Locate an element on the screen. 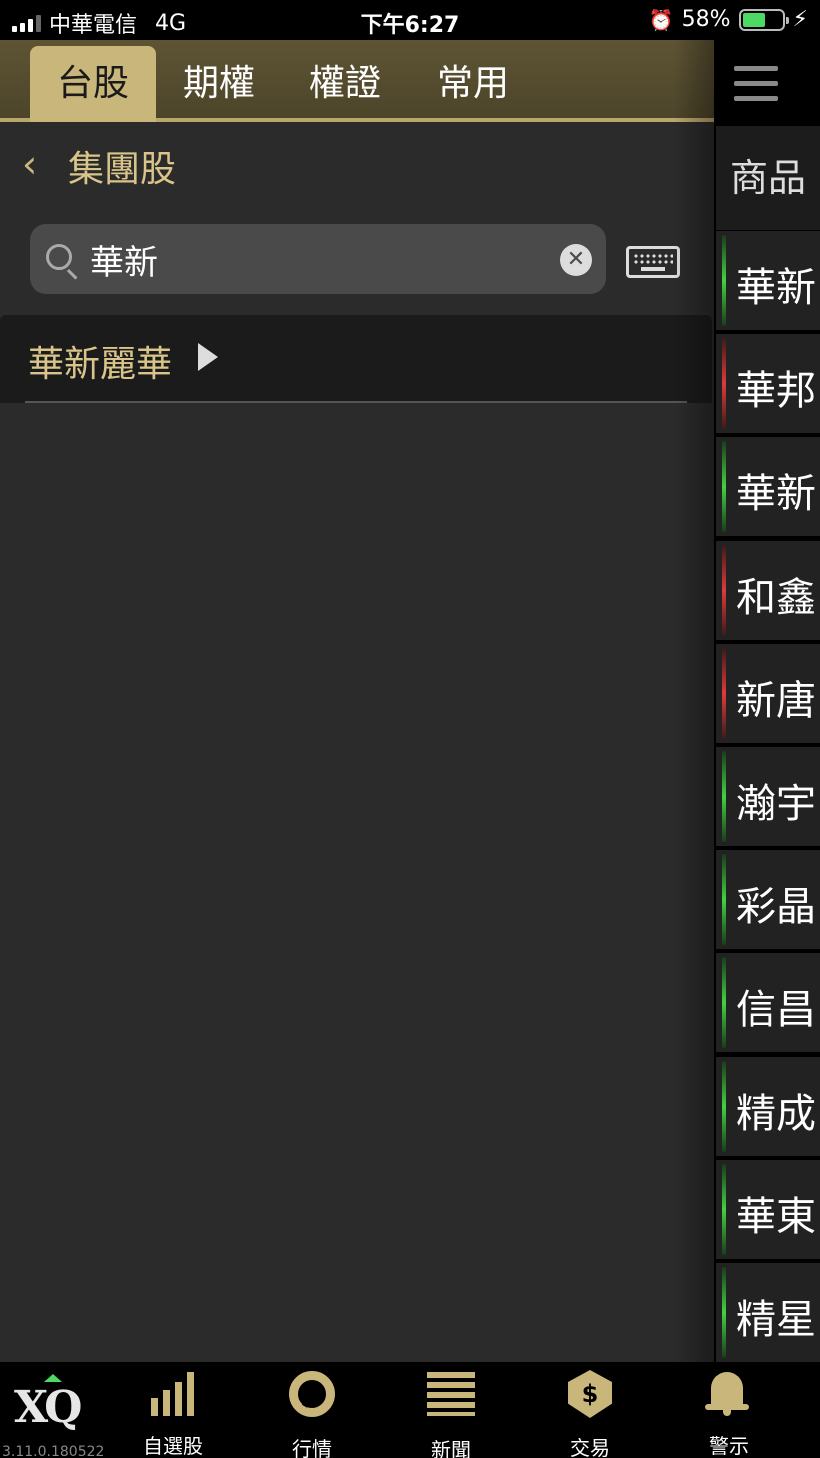 Image resolution: width=820 pixels, height=1458 pixels. market-tab-bar: 台股 期權 權證 常用 is located at coordinates (357, 81).